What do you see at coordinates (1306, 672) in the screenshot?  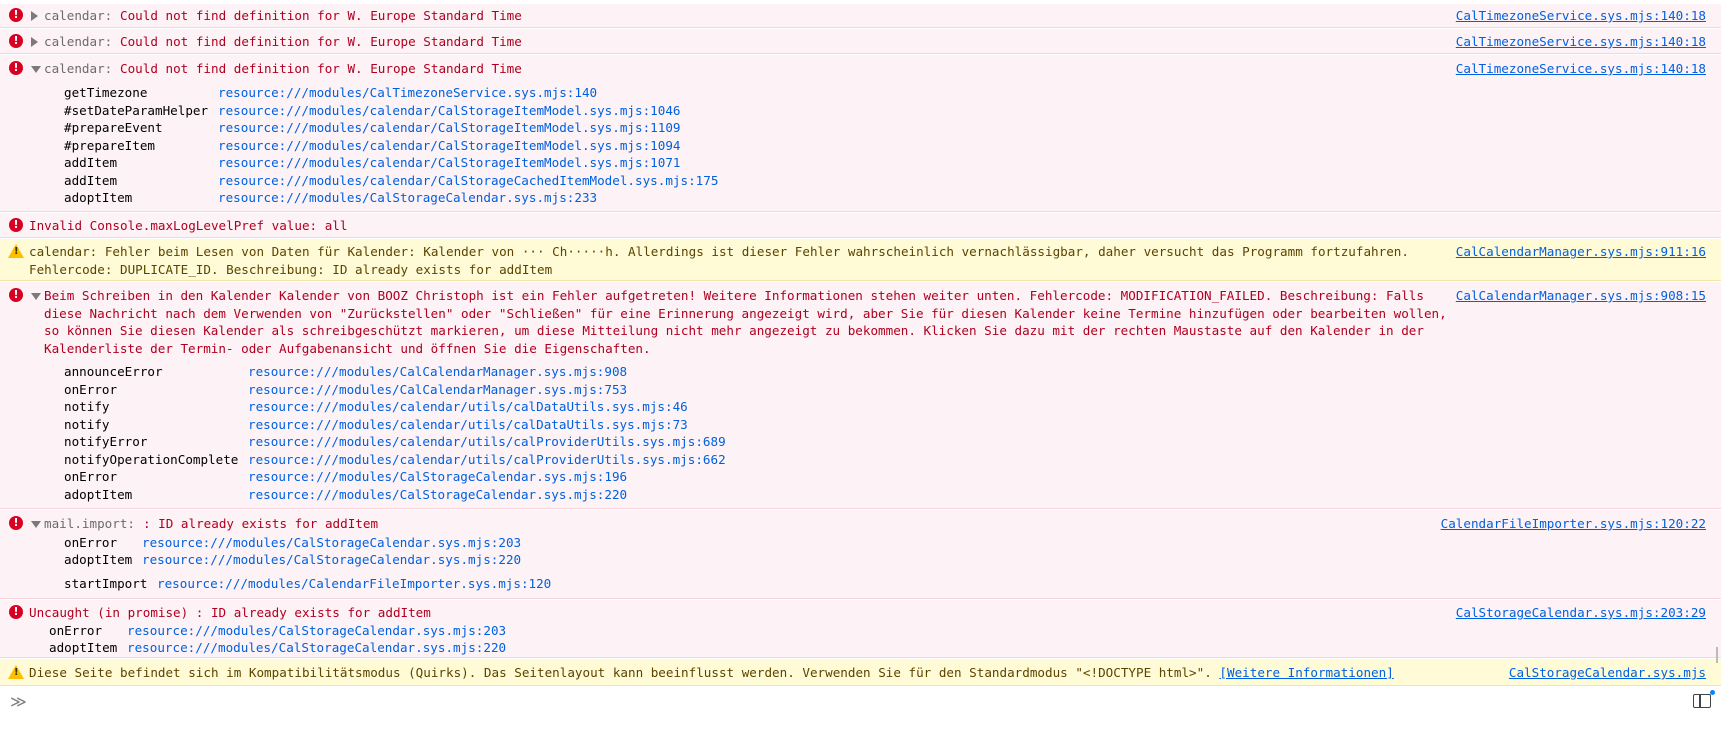 I see `more-info-link: [Weitere Informationen]` at bounding box center [1306, 672].